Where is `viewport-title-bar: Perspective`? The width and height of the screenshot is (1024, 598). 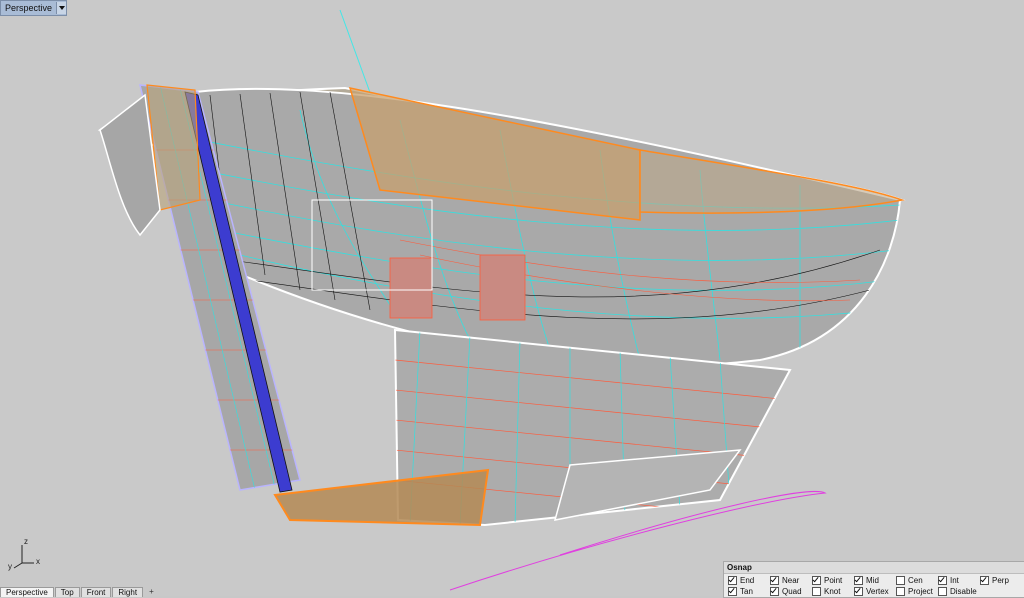 viewport-title-bar: Perspective is located at coordinates (34, 8).